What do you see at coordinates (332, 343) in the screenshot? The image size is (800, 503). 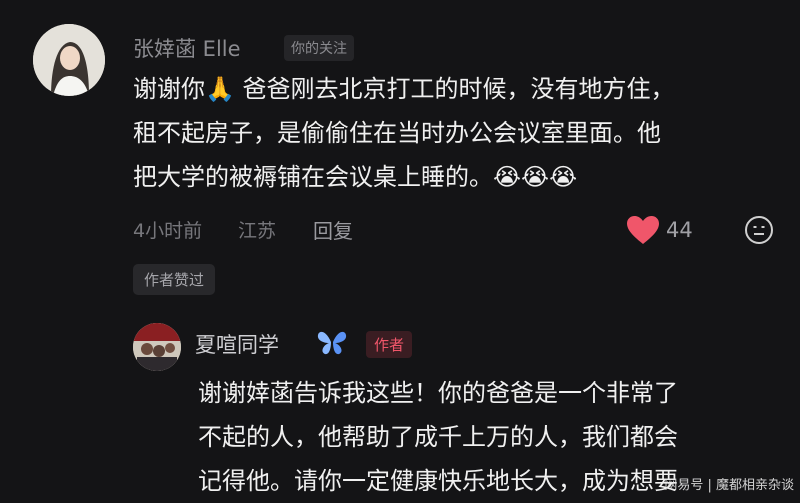 I see `butterfly-icon` at bounding box center [332, 343].